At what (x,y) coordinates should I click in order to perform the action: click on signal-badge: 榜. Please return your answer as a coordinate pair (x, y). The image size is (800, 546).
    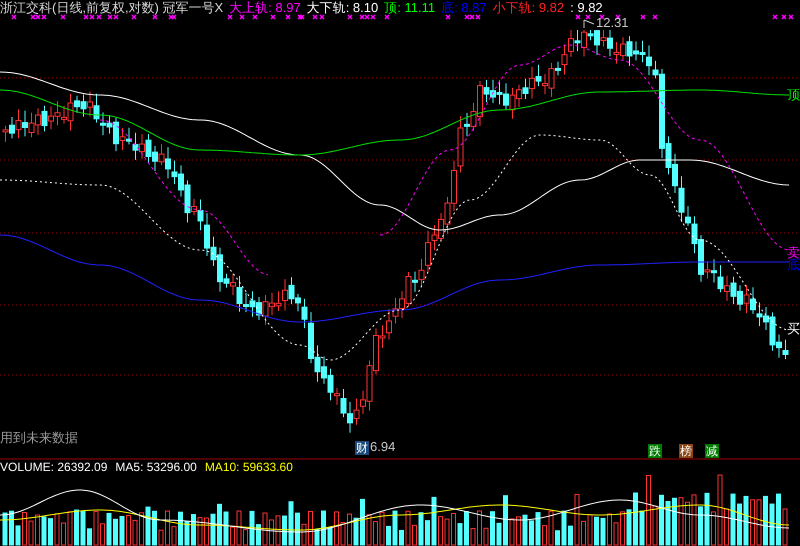
    Looking at the image, I should click on (686, 451).